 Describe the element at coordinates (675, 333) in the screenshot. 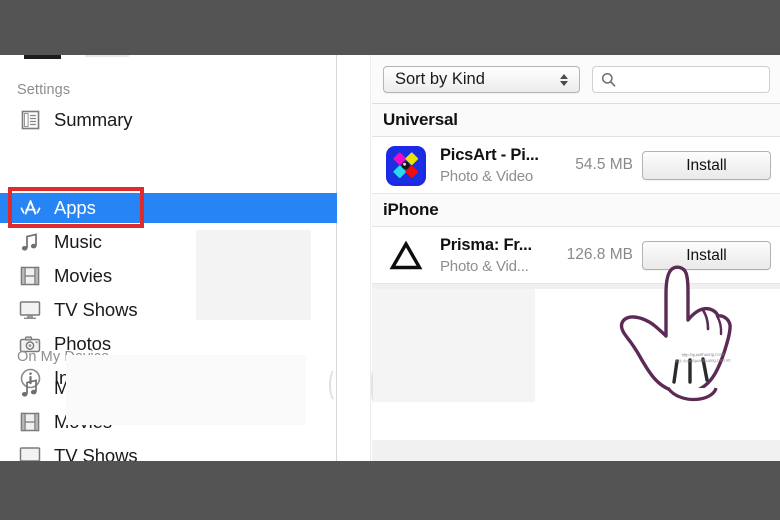

I see `pointing-hand-icon` at that location.